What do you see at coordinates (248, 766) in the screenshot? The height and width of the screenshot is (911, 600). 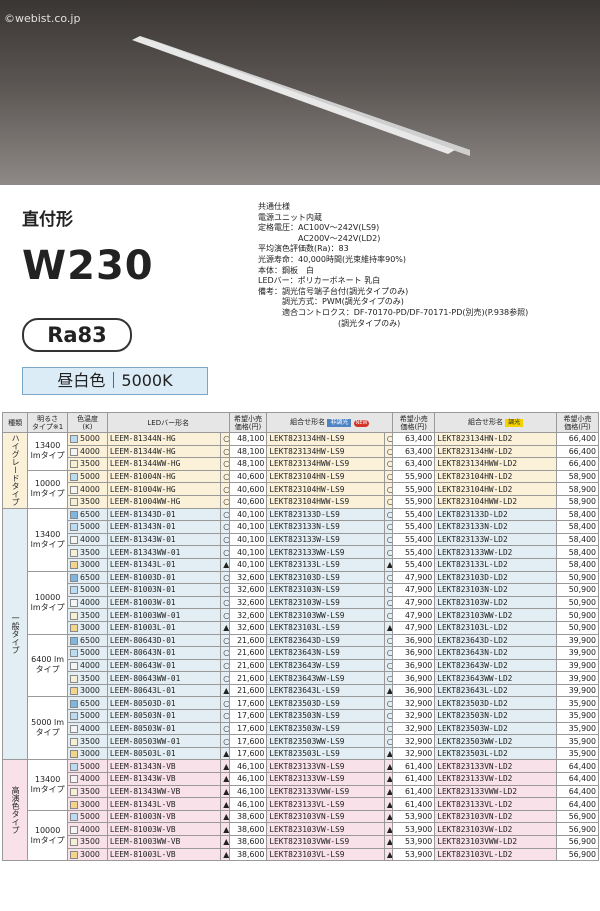 I see `led-bar-price: 46,100` at bounding box center [248, 766].